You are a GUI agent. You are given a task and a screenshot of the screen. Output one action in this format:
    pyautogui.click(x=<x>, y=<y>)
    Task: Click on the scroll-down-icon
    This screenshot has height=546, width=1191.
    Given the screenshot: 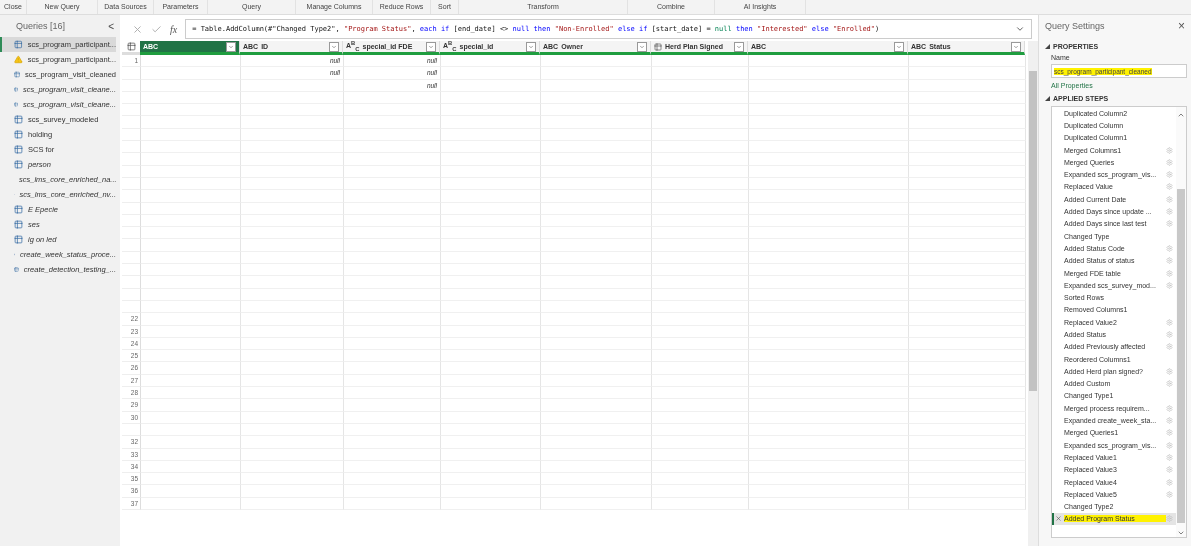 What is the action you would take?
    pyautogui.click(x=1181, y=533)
    